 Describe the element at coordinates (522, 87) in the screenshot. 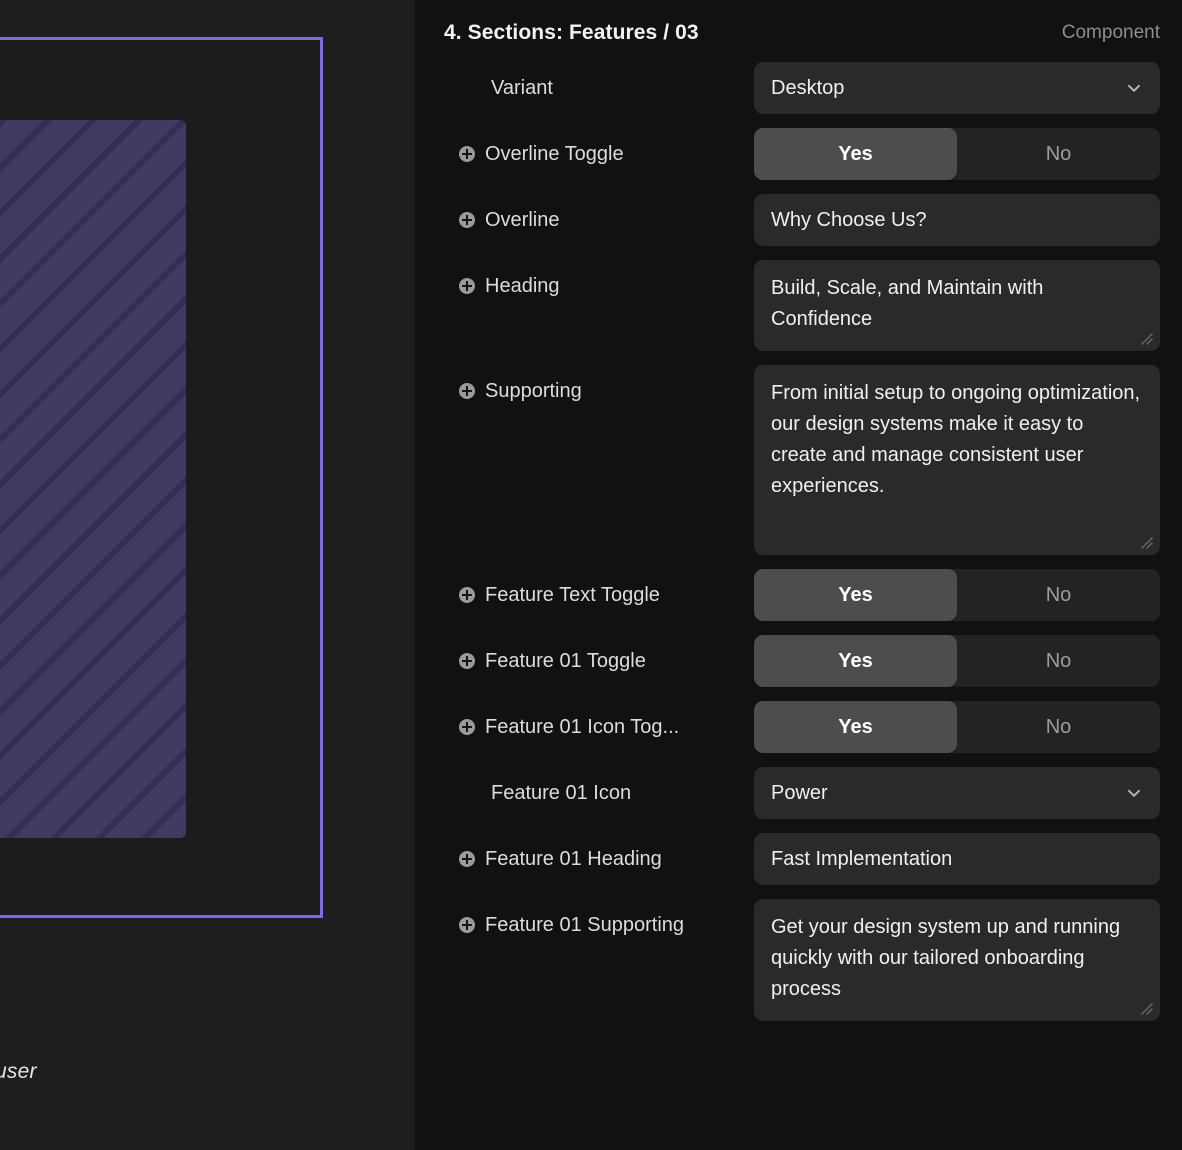

I see `property-label-text: Variant` at that location.